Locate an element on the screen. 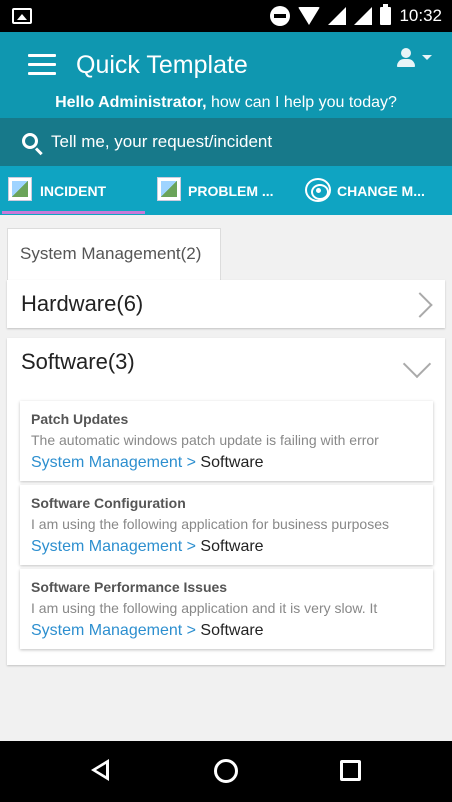  gallery-notification-icon is located at coordinates (22, 16).